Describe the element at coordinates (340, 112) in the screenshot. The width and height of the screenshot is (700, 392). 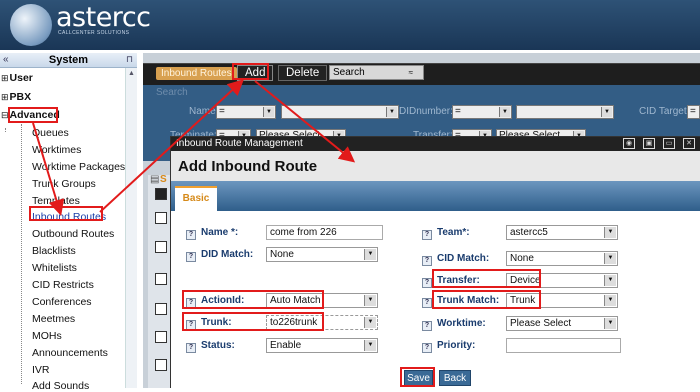
I see `name-value-select: ▼` at that location.